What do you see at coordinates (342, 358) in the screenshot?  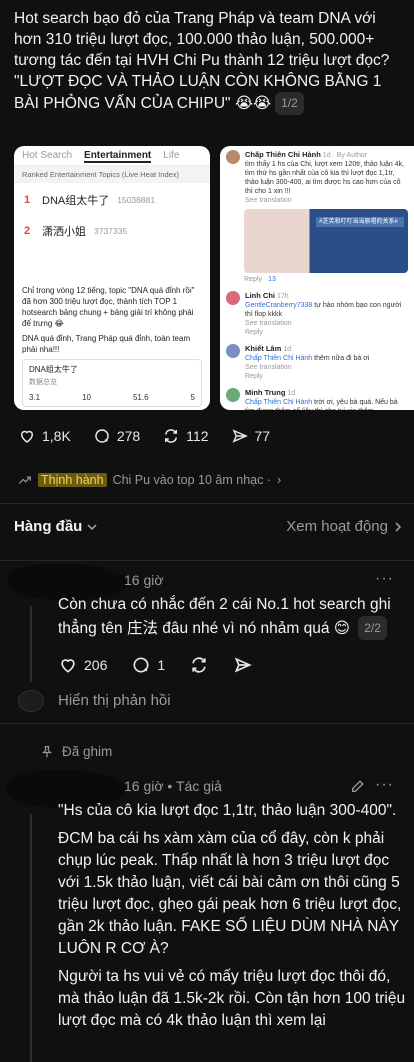 I see `image-comment-text: thêm nữa đi bà ơi` at bounding box center [342, 358].